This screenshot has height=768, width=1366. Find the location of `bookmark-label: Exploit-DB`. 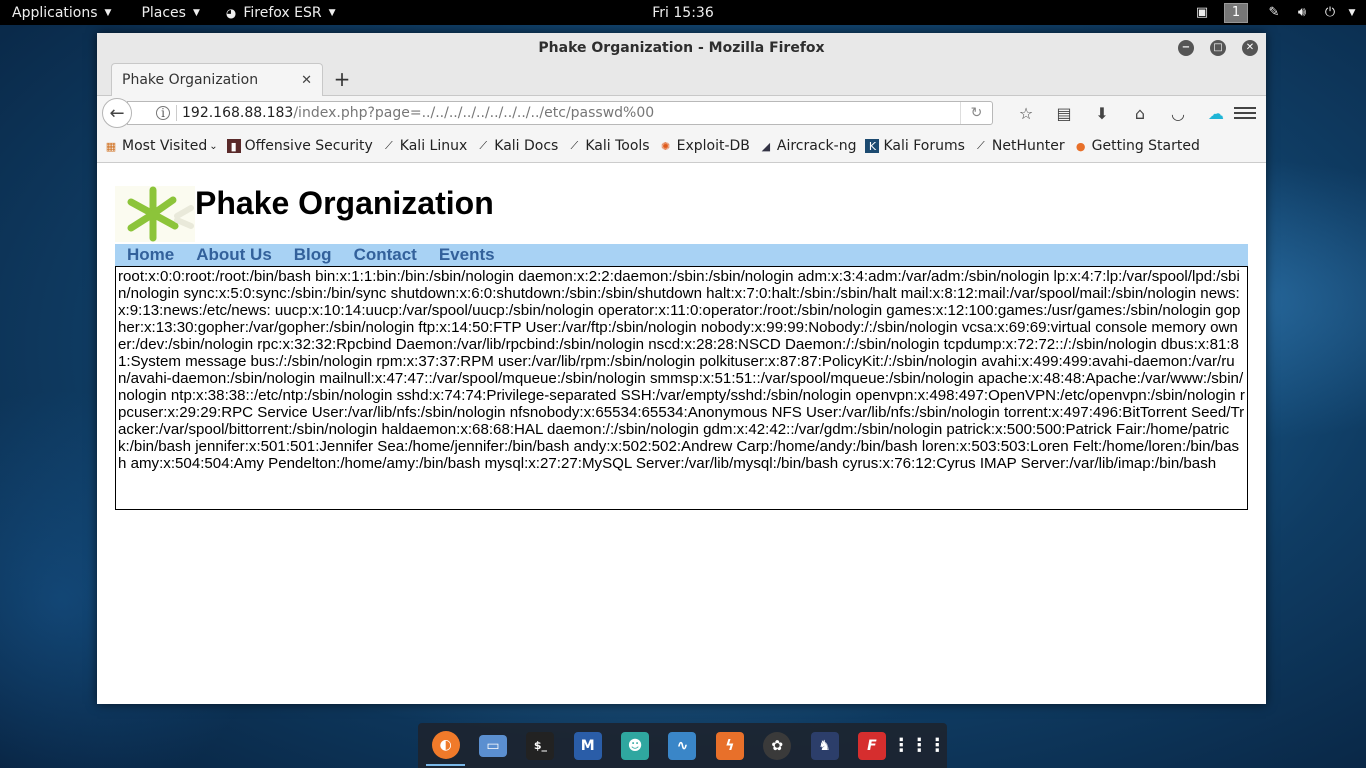

bookmark-label: Exploit-DB is located at coordinates (713, 146).